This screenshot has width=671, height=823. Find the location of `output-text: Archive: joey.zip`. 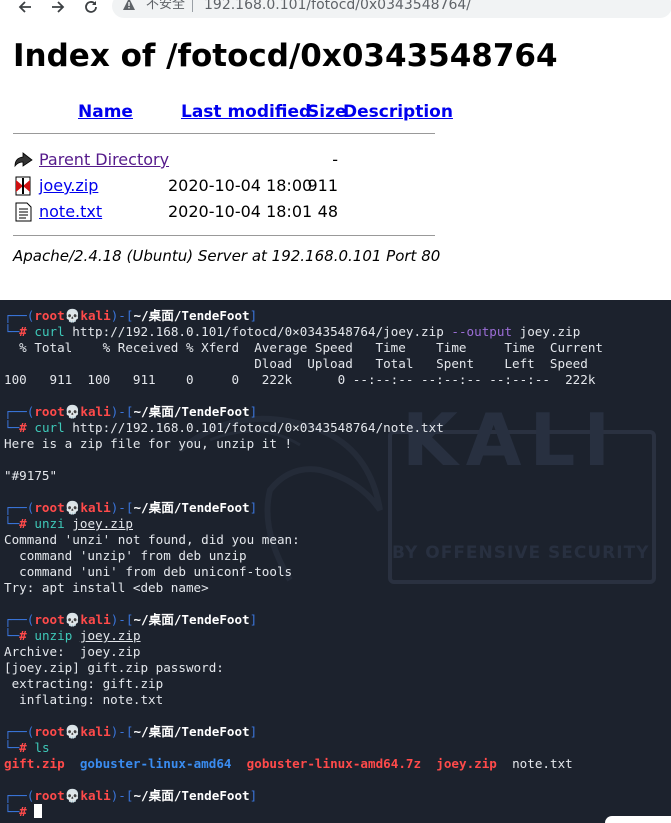

output-text: Archive: joey.zip is located at coordinates (72, 651).